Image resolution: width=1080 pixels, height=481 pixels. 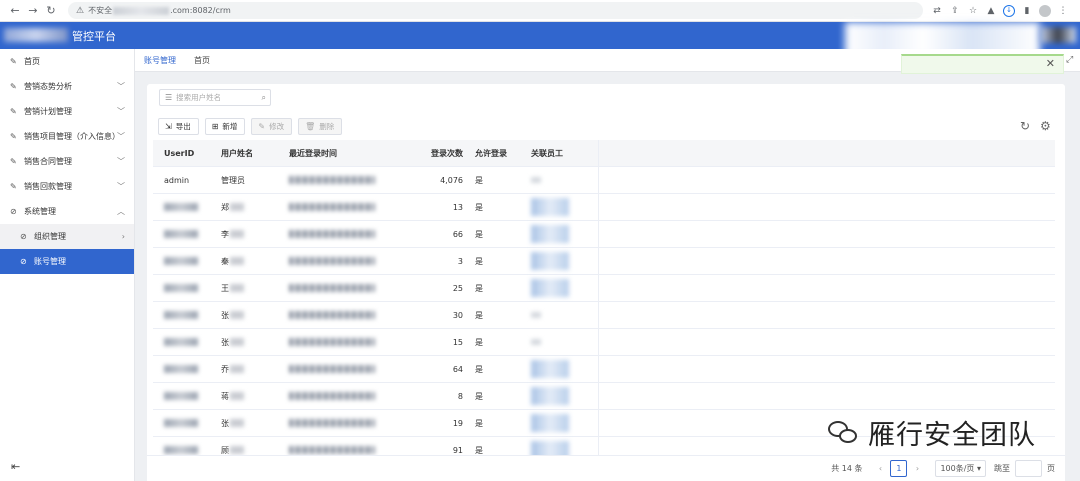 I want to click on edit-label: 修改, so click(x=277, y=126).